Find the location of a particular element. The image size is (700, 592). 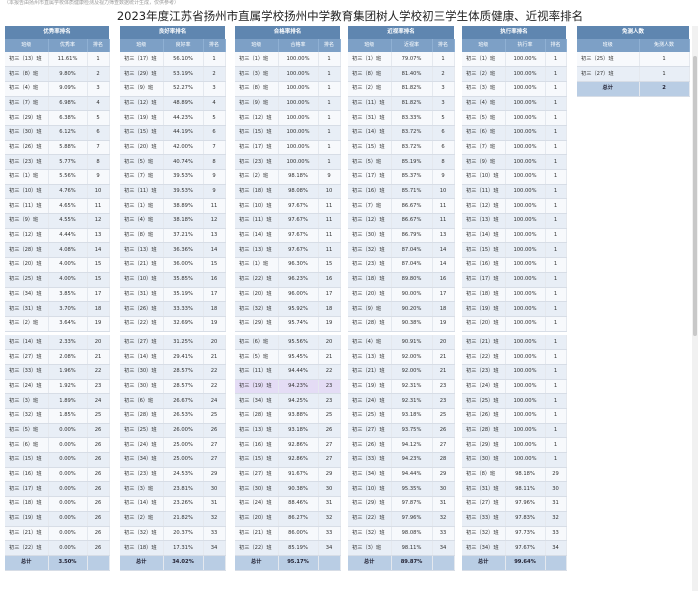

table-row: 初三（21）班 36.00% 15 is located at coordinates (173, 265).